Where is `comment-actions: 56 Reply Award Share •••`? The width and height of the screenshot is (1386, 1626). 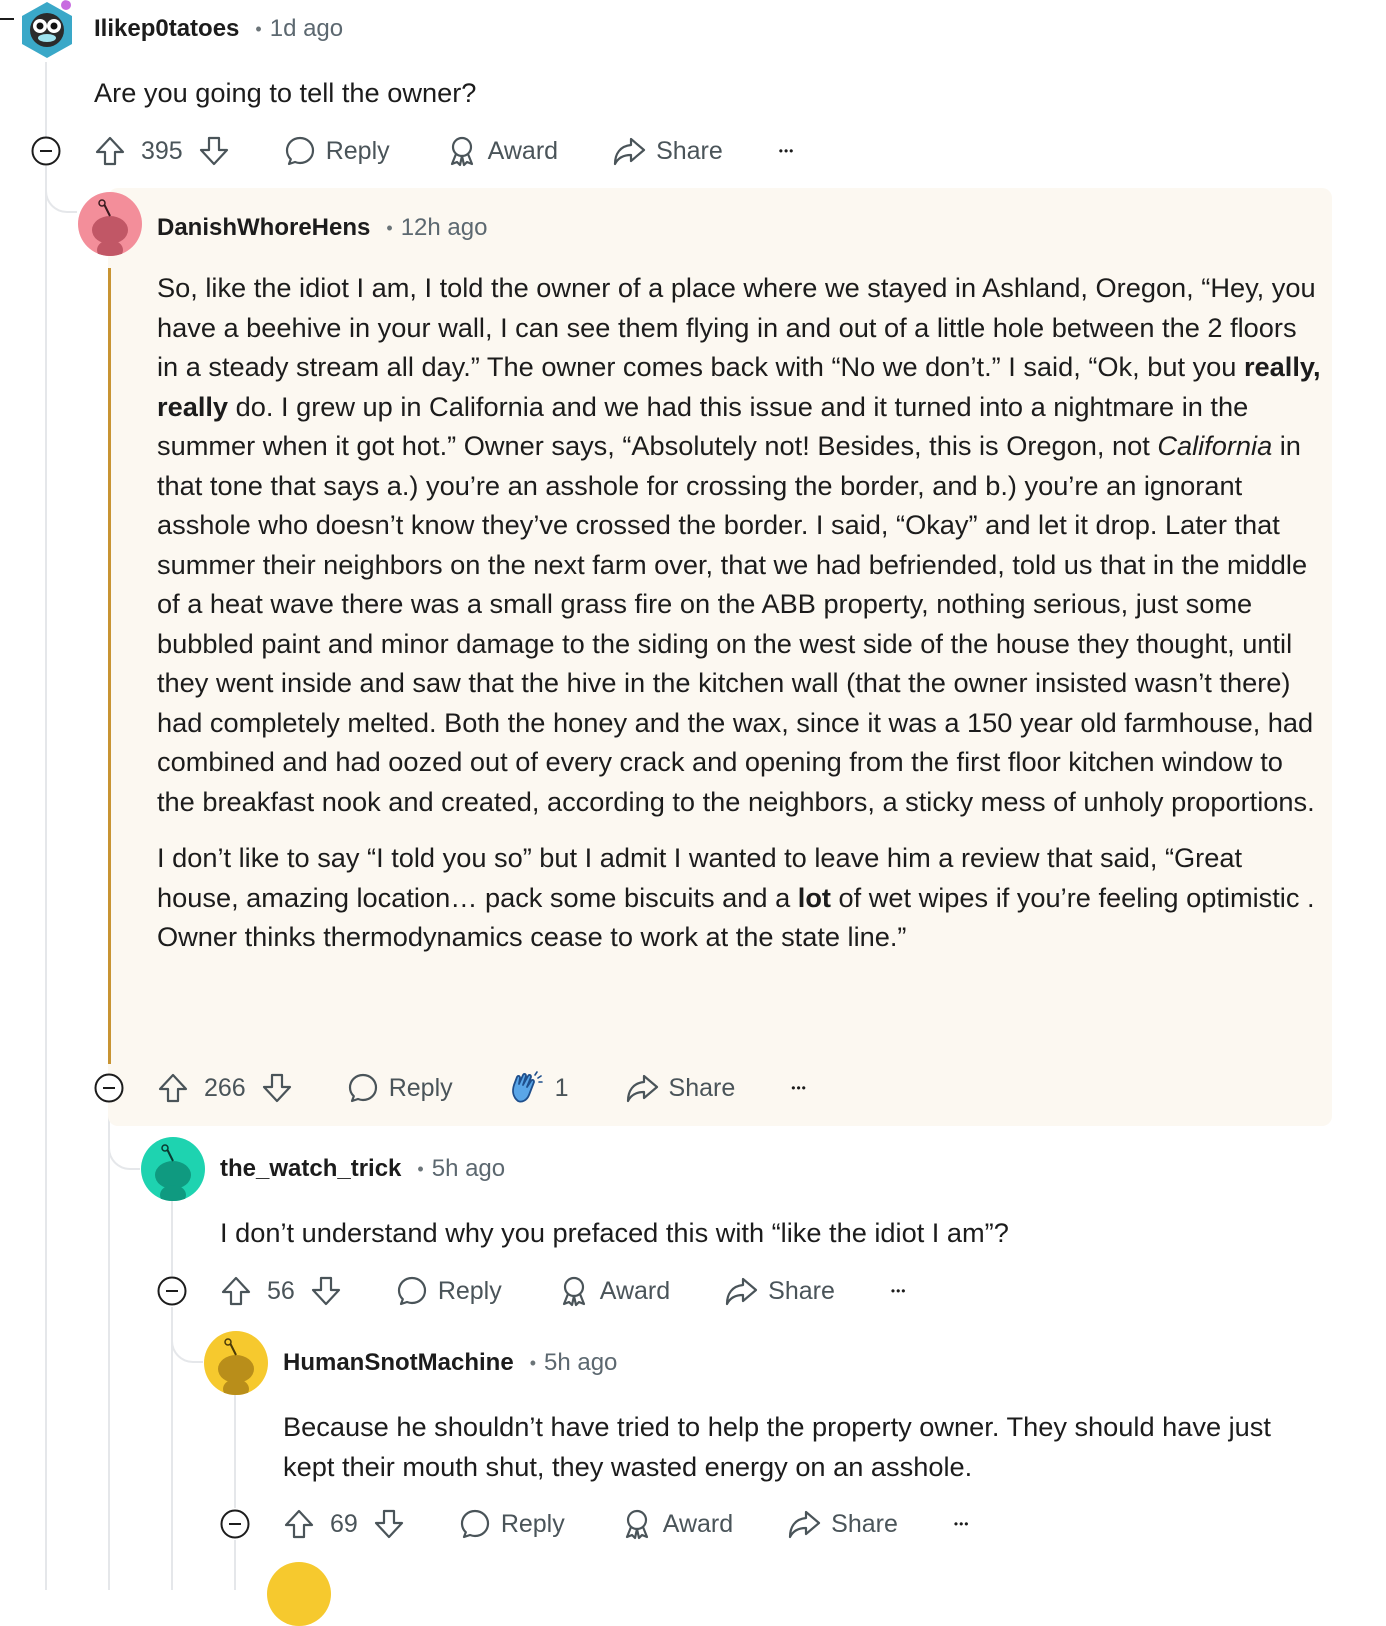
comment-actions: 56 Reply Award Share ••• is located at coordinates (563, 1291).